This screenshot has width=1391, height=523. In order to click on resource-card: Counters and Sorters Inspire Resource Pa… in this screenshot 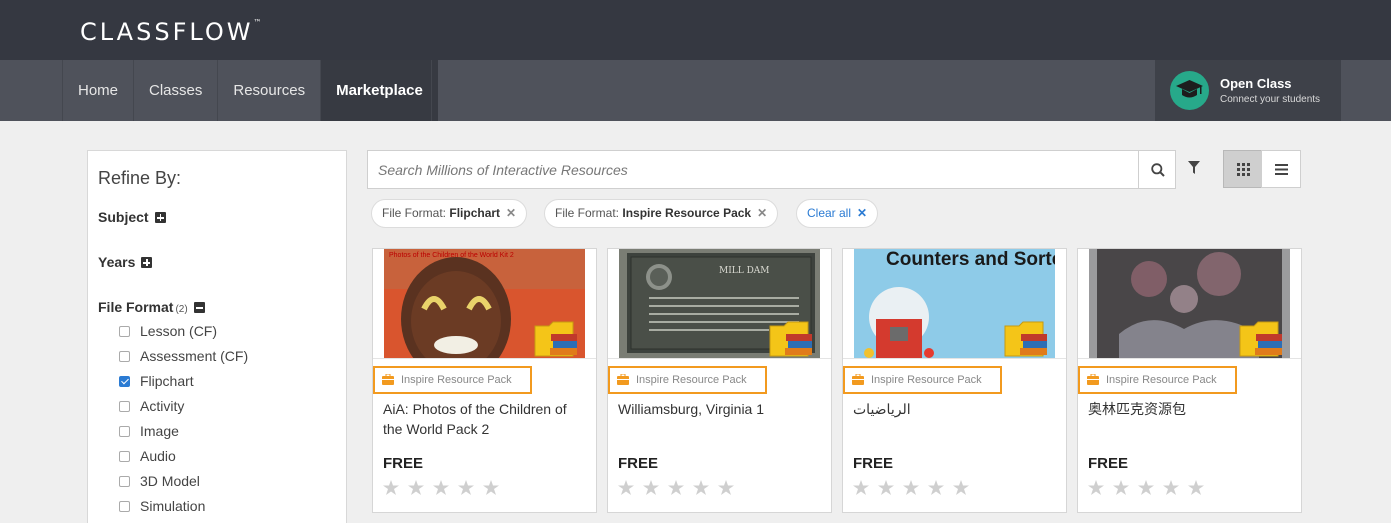, I will do `click(954, 380)`.